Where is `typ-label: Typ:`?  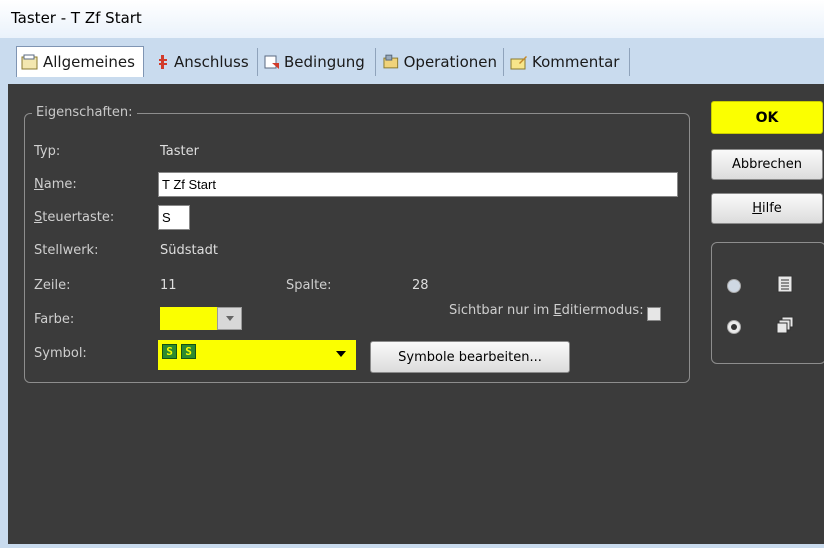 typ-label: Typ: is located at coordinates (47, 151).